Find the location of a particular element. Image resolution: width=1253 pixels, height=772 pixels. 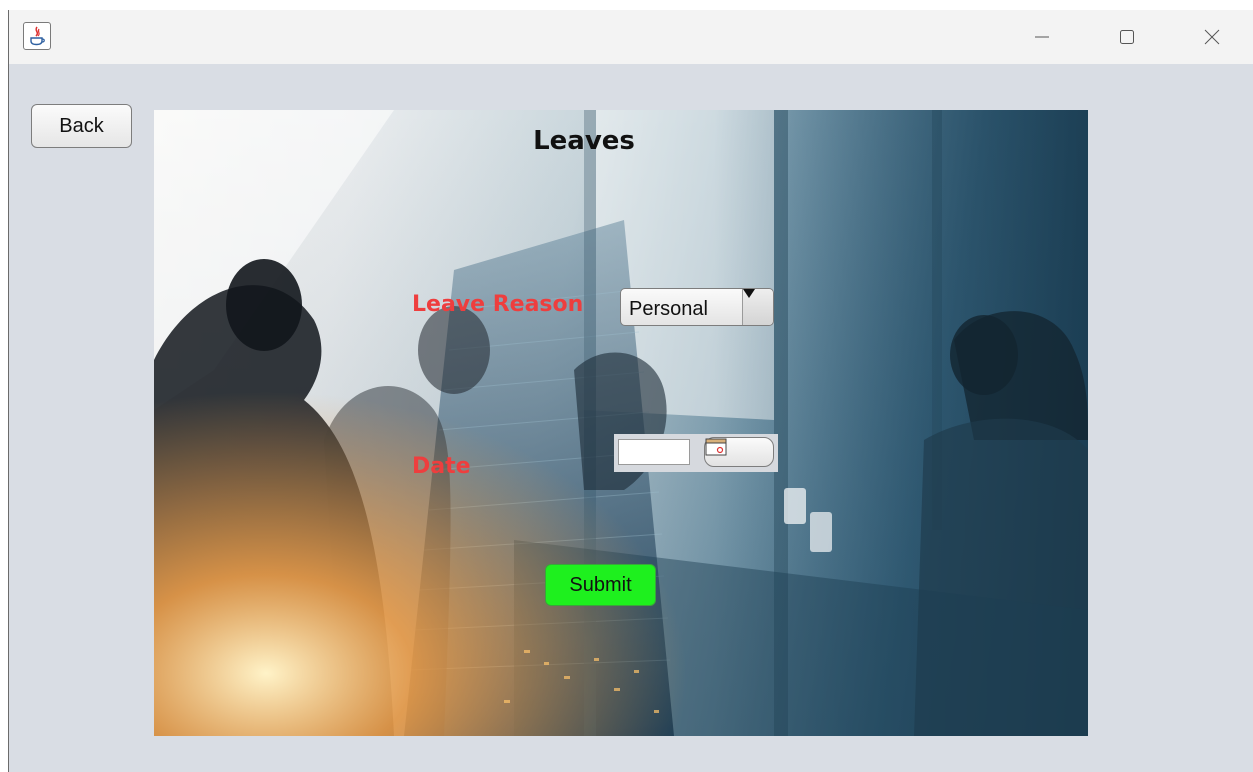

date-field is located at coordinates (654, 452).